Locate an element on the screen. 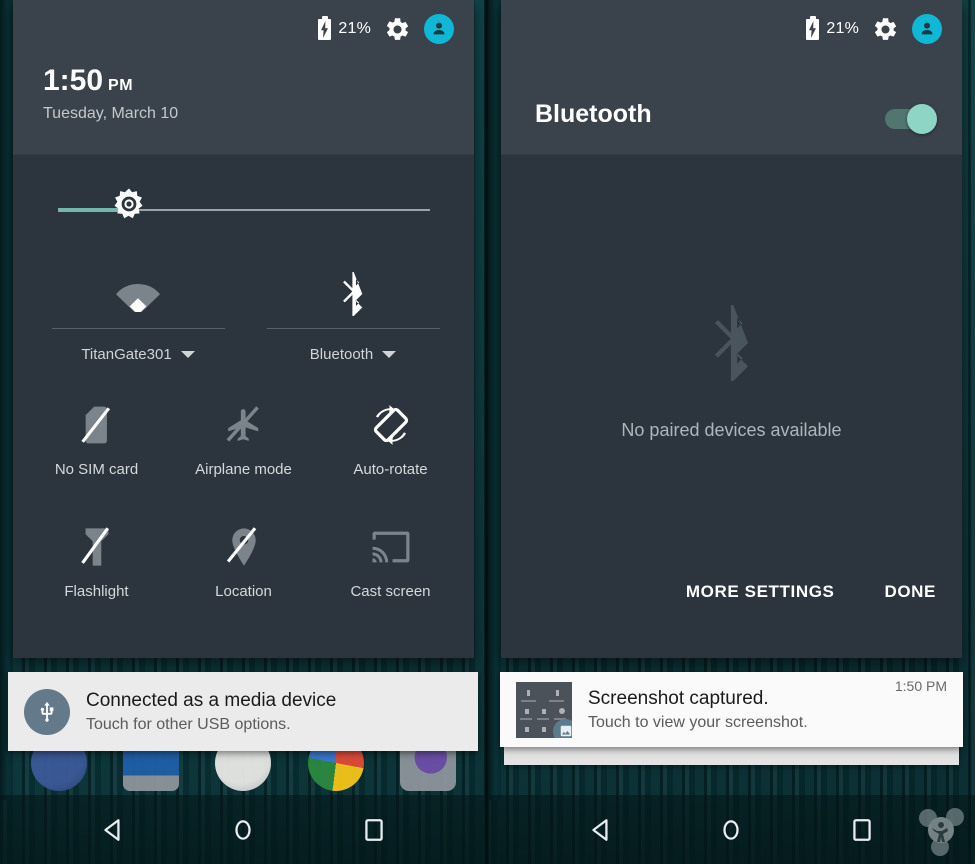 The height and width of the screenshot is (864, 975). tile-row: No SIM card Airplane mode Auto-rotate is located at coordinates (243, 450).